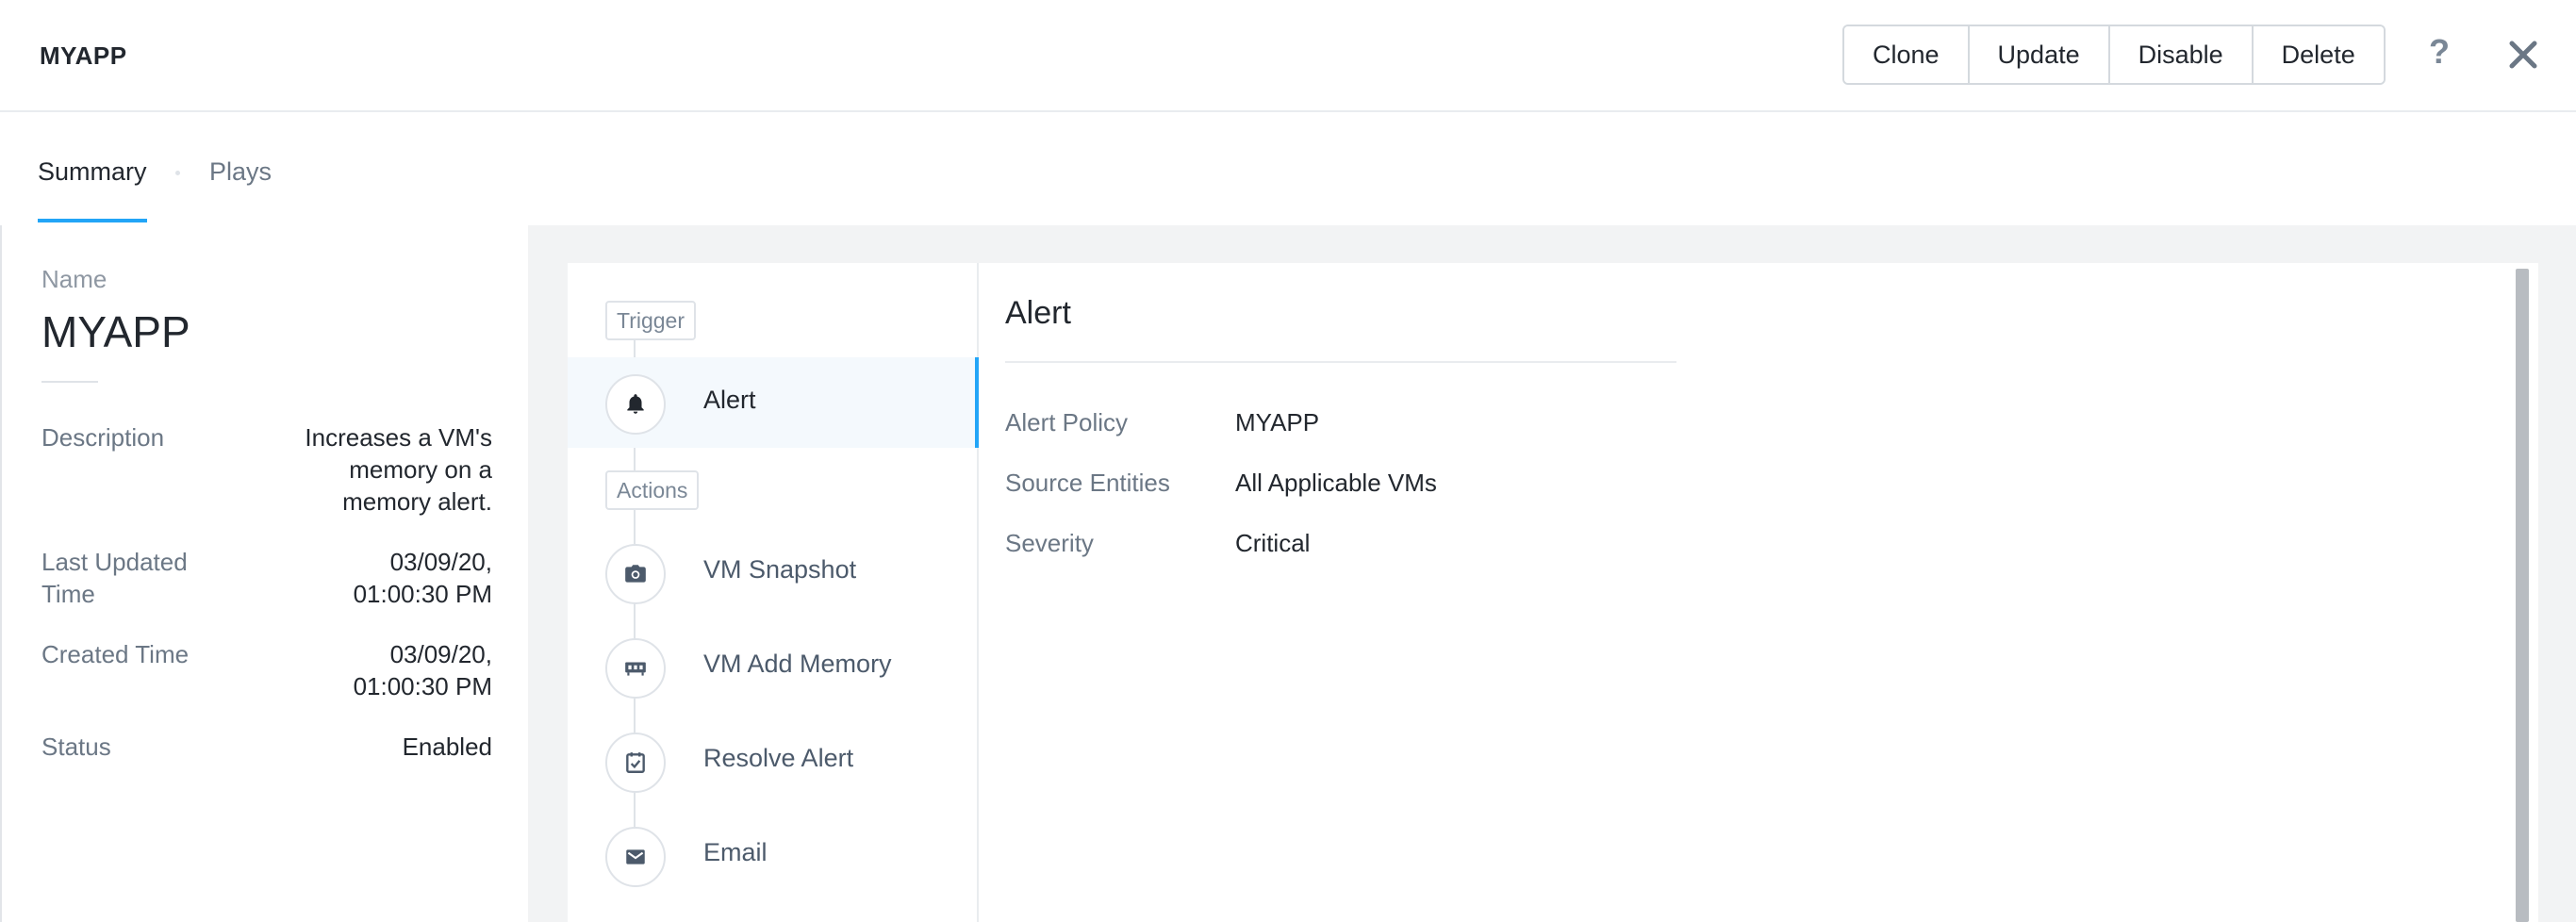 This screenshot has width=2576, height=922. Describe the element at coordinates (1049, 543) in the screenshot. I see `severity-label: Severity` at that location.